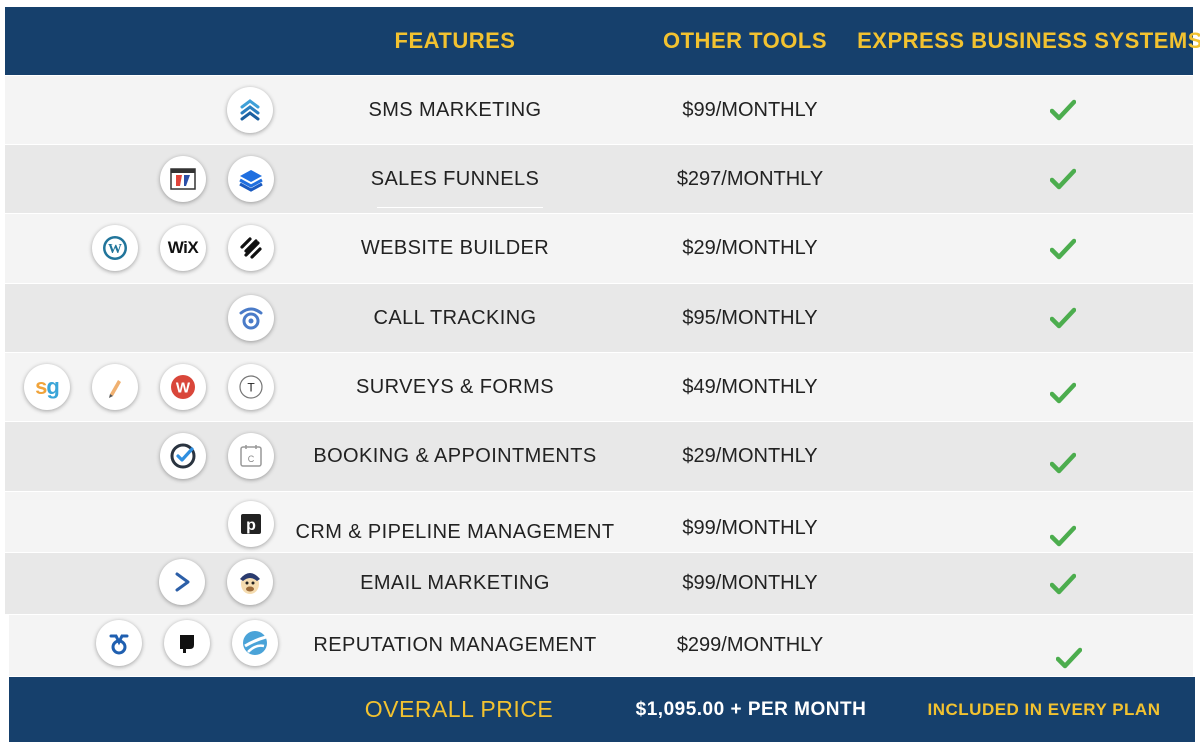 This screenshot has height=746, width=1200. Describe the element at coordinates (750, 178) in the screenshot. I see `other-tools-price: $297/MONTHLY` at that location.